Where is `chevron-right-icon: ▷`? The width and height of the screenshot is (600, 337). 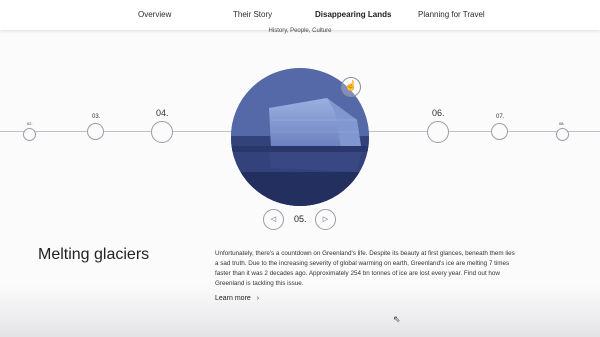
chevron-right-icon: ▷ is located at coordinates (325, 219).